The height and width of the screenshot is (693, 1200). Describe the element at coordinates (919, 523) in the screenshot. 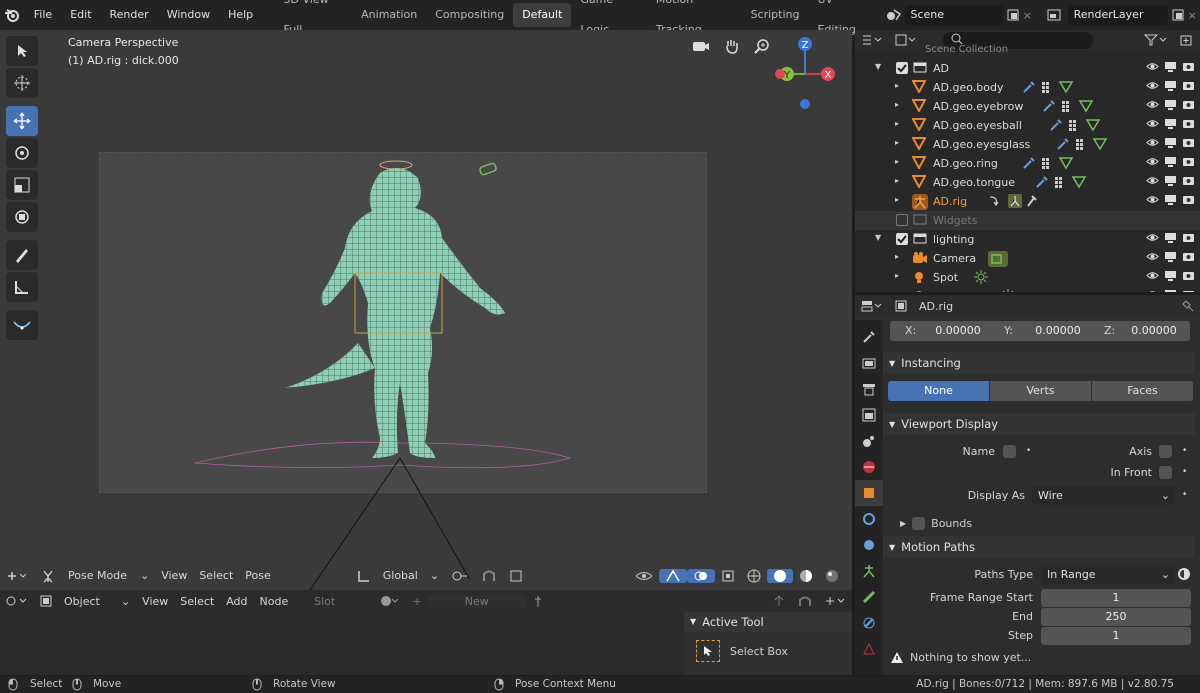

I see `bounds-checkbox` at that location.